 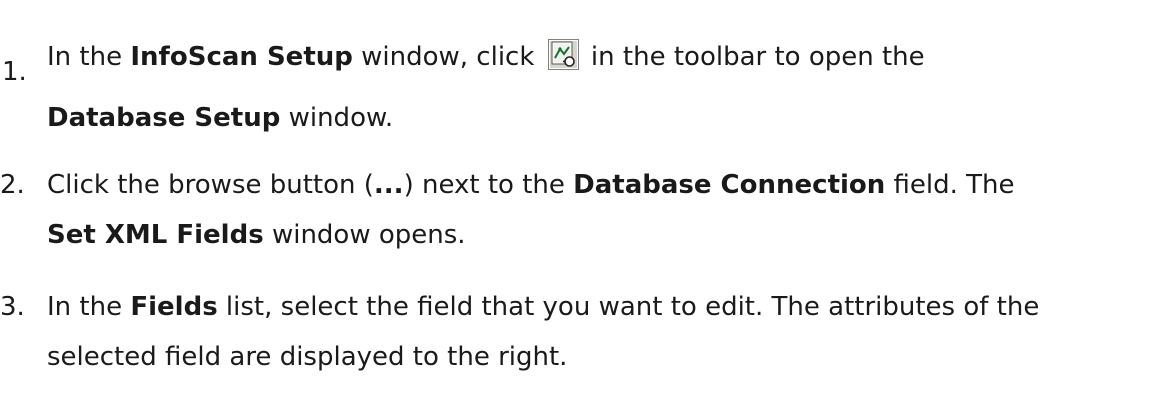 What do you see at coordinates (241, 57) in the screenshot?
I see `infoscan-setup-label: InfoScan Setup` at bounding box center [241, 57].